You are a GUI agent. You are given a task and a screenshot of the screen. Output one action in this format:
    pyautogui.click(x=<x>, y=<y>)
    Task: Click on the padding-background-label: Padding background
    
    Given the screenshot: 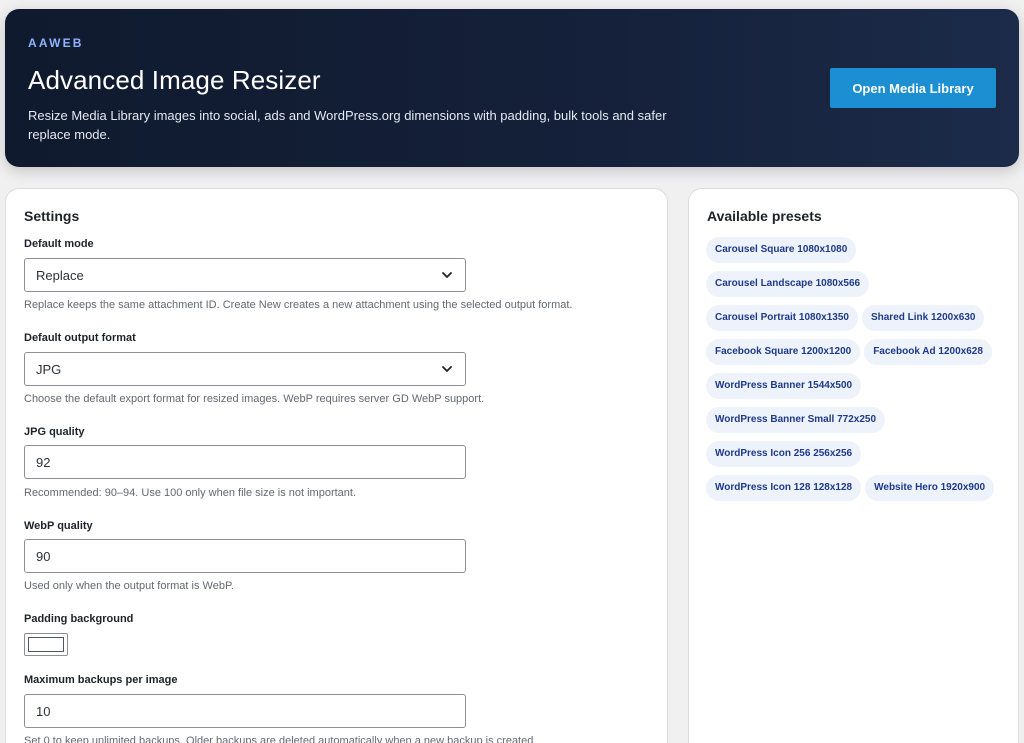 What is the action you would take?
    pyautogui.click(x=79, y=619)
    